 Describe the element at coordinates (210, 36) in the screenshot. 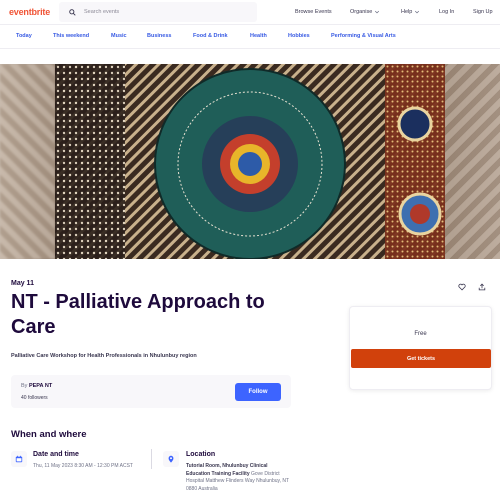

I see `category-food-drink: Food & Drink` at that location.